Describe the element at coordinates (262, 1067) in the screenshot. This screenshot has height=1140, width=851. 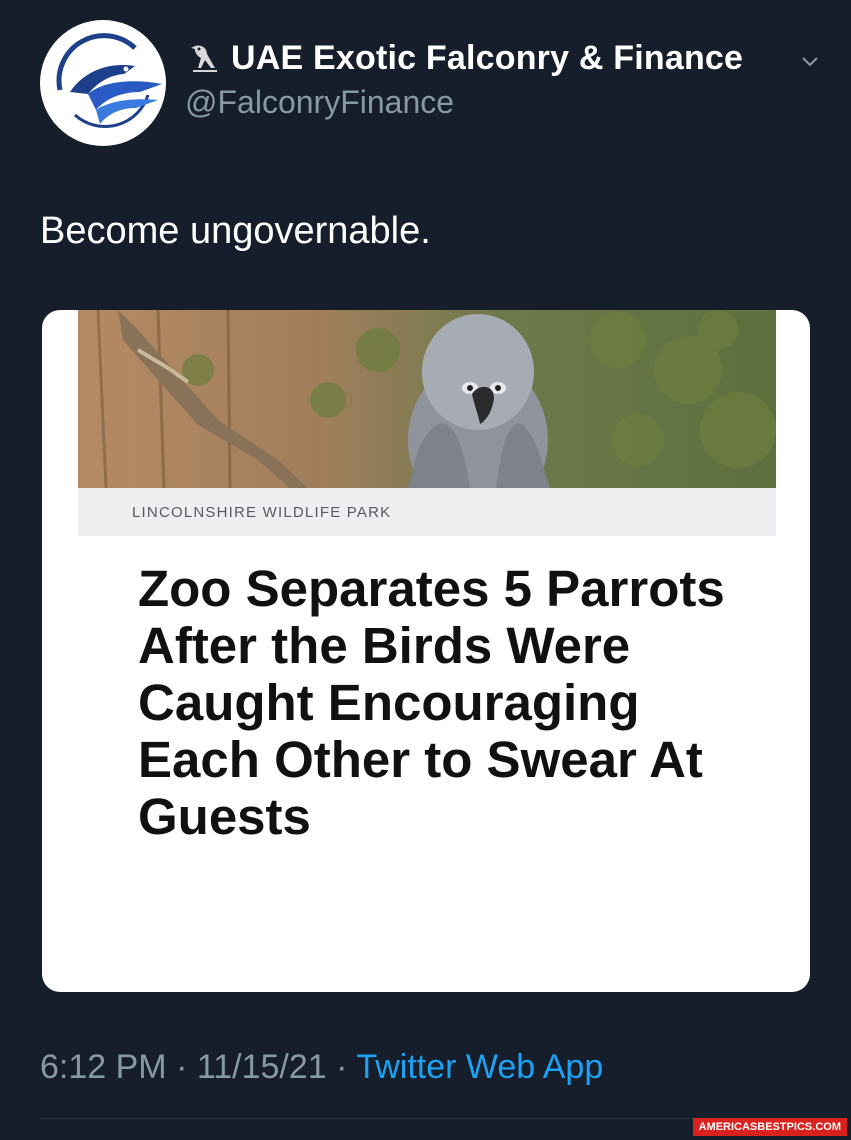
I see `tweet-date: 11/15/21` at that location.